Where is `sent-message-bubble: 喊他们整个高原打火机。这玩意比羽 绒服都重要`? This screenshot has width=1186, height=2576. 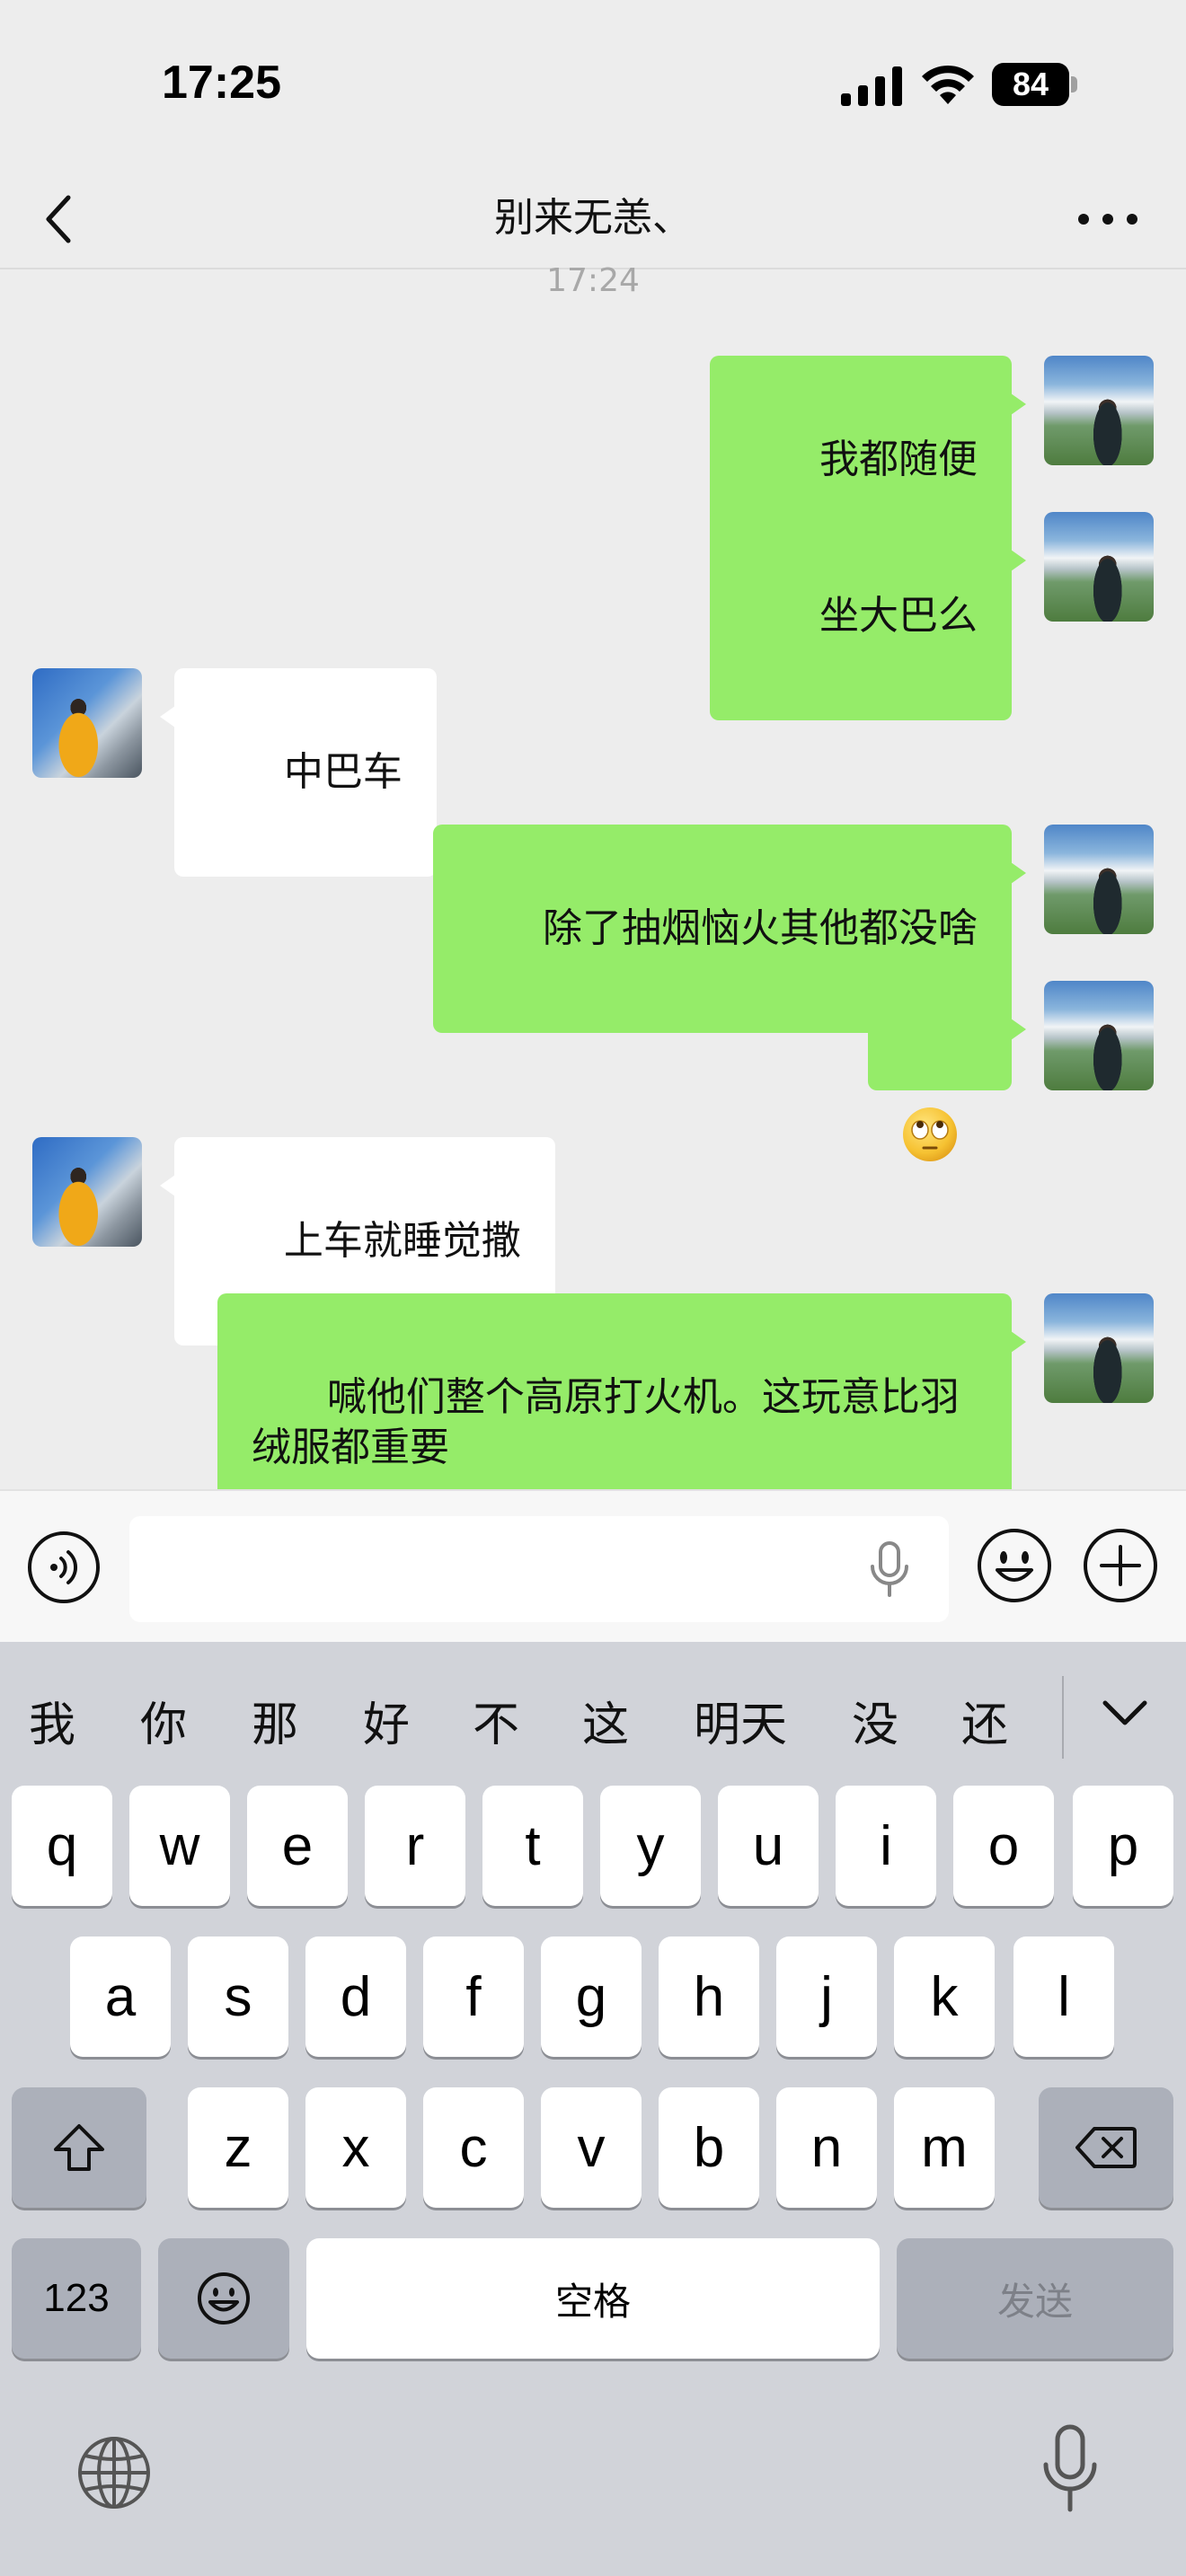
sent-message-bubble: 喊他们整个高原打火机。这玩意比羽 绒服都重要 is located at coordinates (621, 1391).